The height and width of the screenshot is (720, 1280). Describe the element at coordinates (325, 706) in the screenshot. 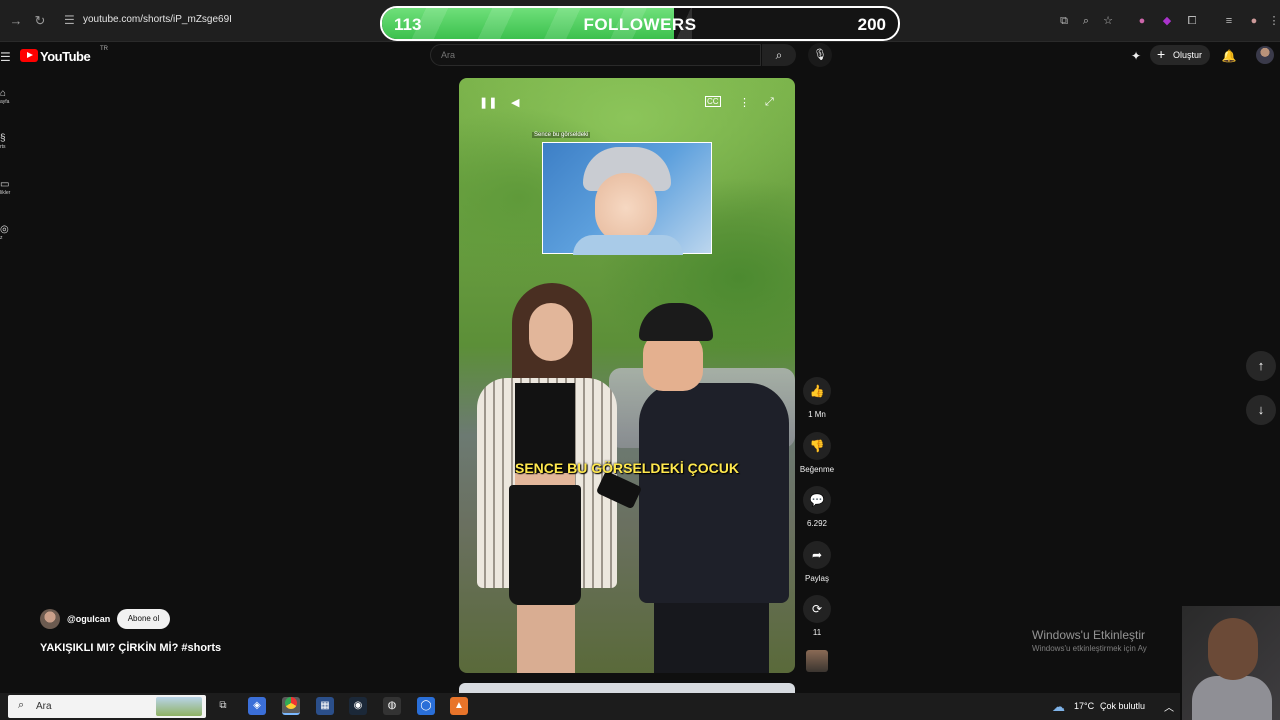

I see `microsoft-store-icon: ▦` at that location.